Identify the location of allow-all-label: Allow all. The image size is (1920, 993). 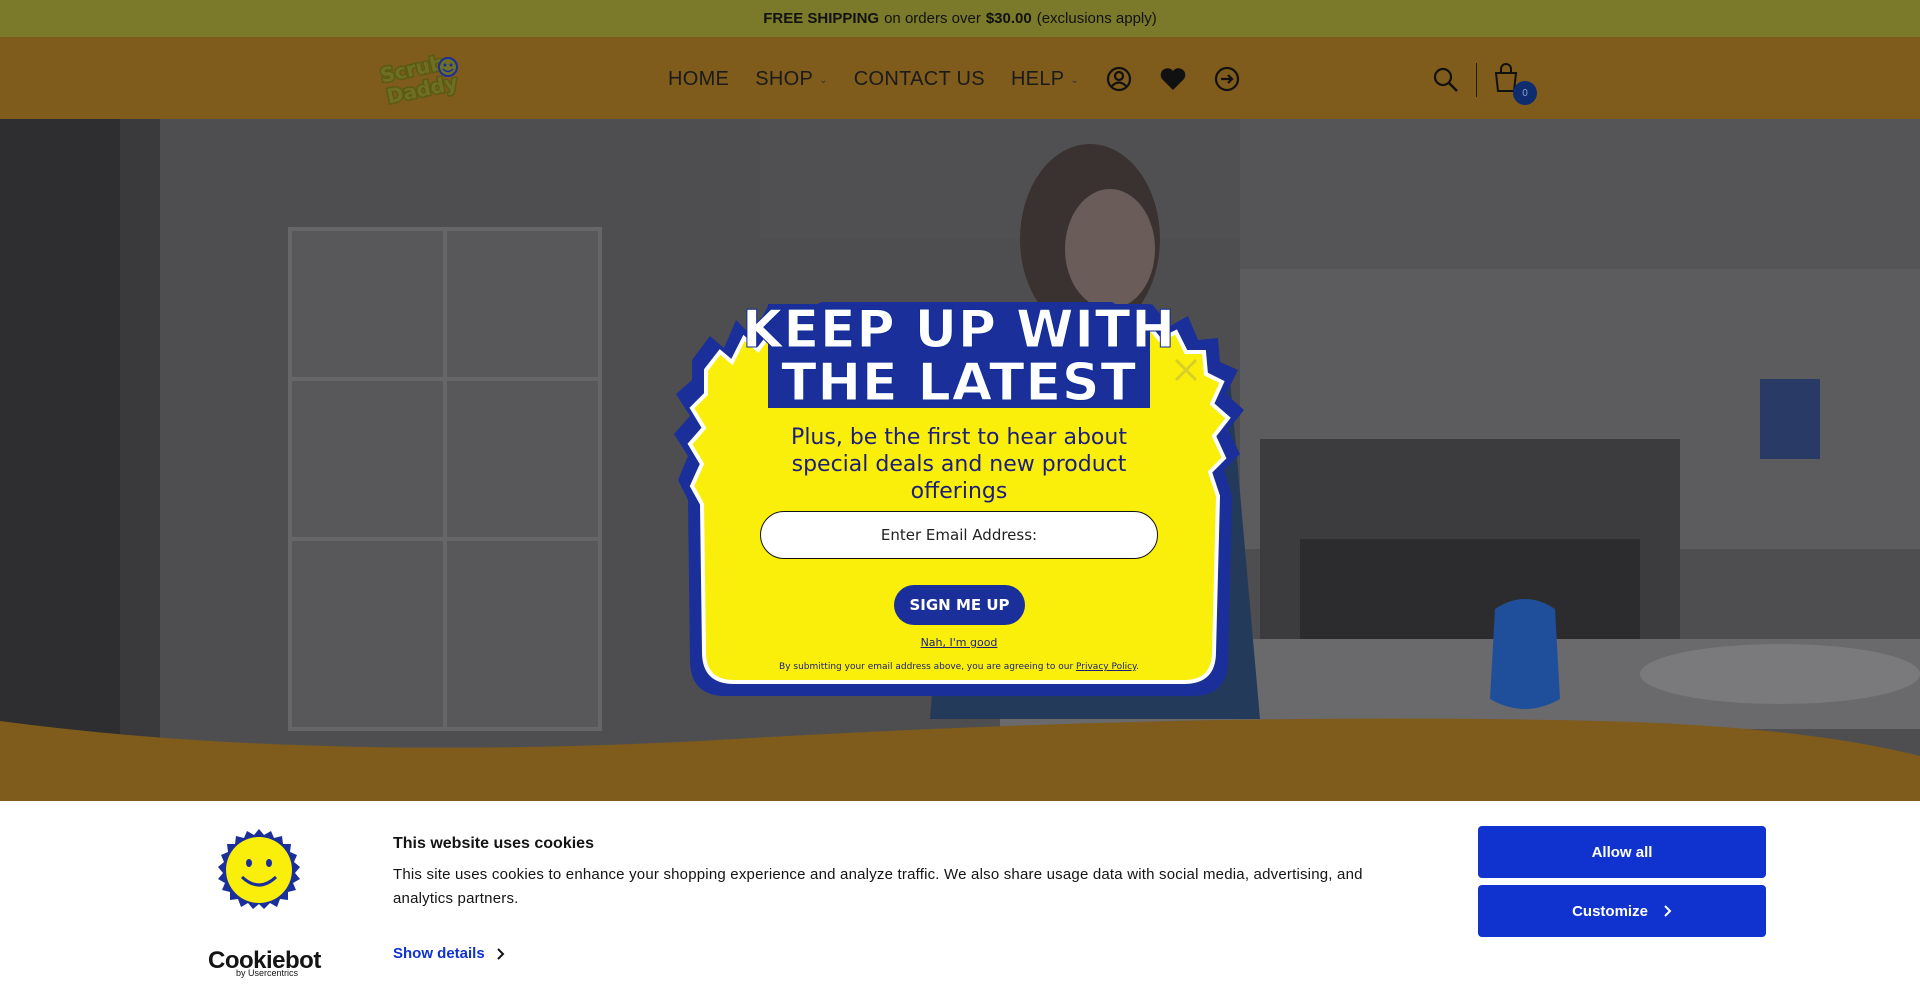
(1622, 852).